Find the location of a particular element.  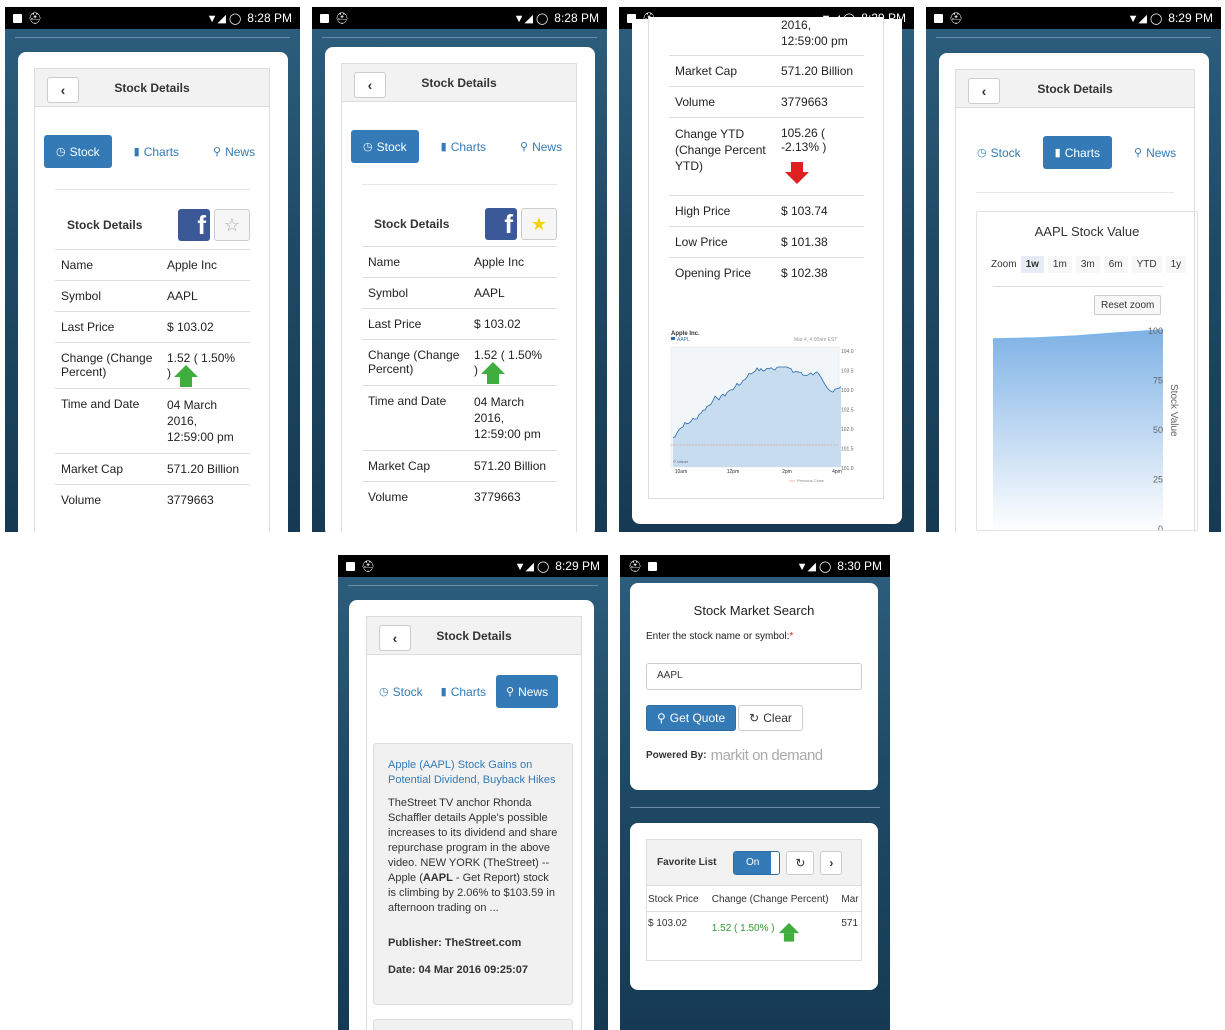

symbol-input: AAPL is located at coordinates (754, 676).